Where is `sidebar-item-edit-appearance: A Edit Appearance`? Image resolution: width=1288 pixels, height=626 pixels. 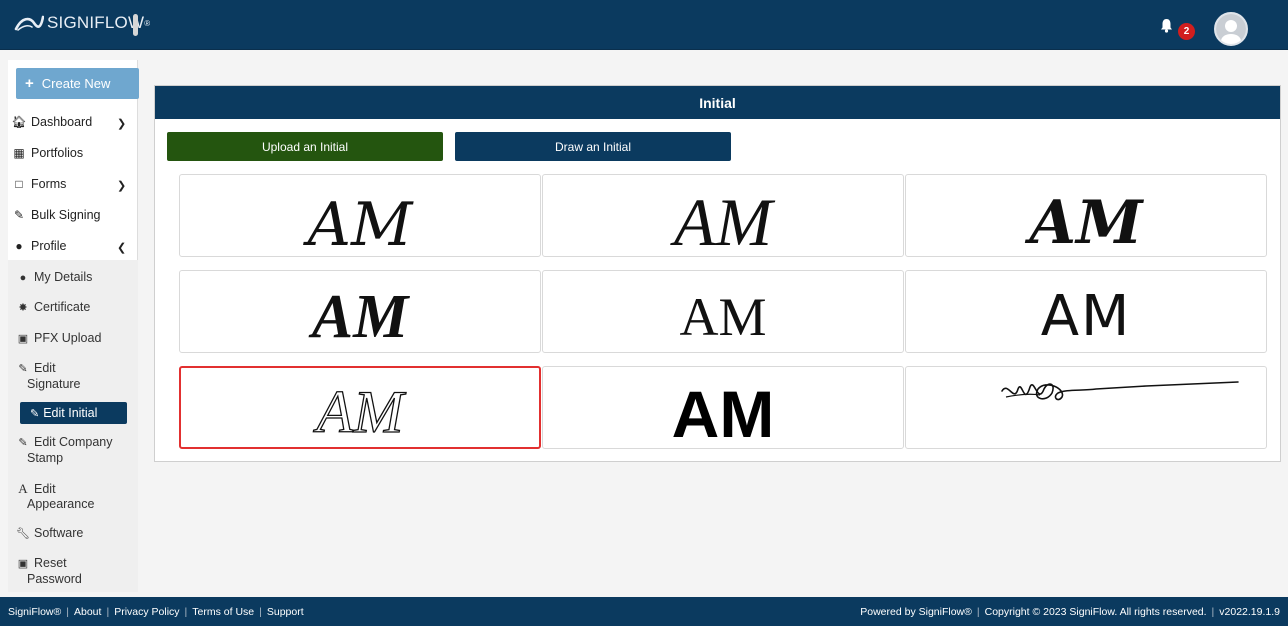 sidebar-item-edit-appearance: A Edit Appearance is located at coordinates (55, 496).